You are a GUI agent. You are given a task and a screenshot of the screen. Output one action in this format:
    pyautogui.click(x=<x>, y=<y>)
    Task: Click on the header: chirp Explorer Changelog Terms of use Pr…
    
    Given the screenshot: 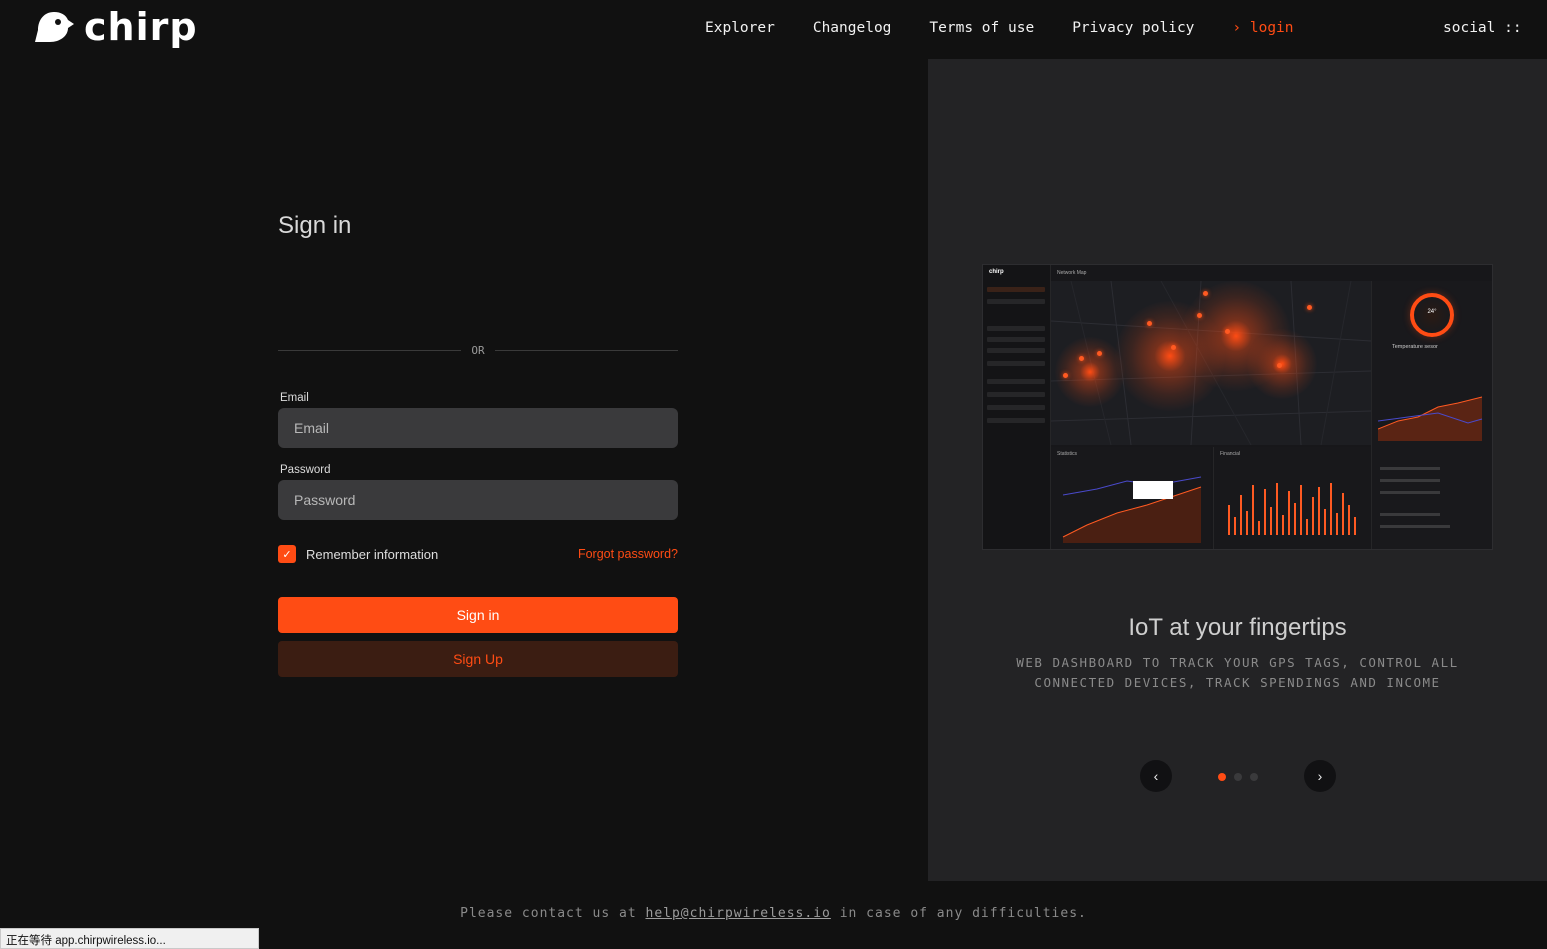 What is the action you would take?
    pyautogui.click(x=773, y=29)
    